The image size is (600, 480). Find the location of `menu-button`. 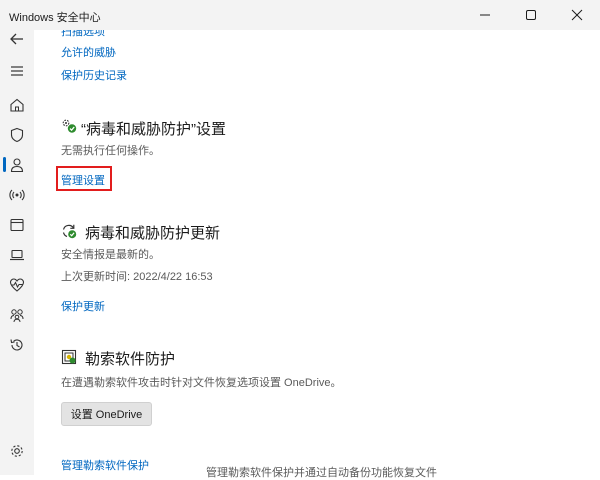

menu-button is located at coordinates (17, 71).